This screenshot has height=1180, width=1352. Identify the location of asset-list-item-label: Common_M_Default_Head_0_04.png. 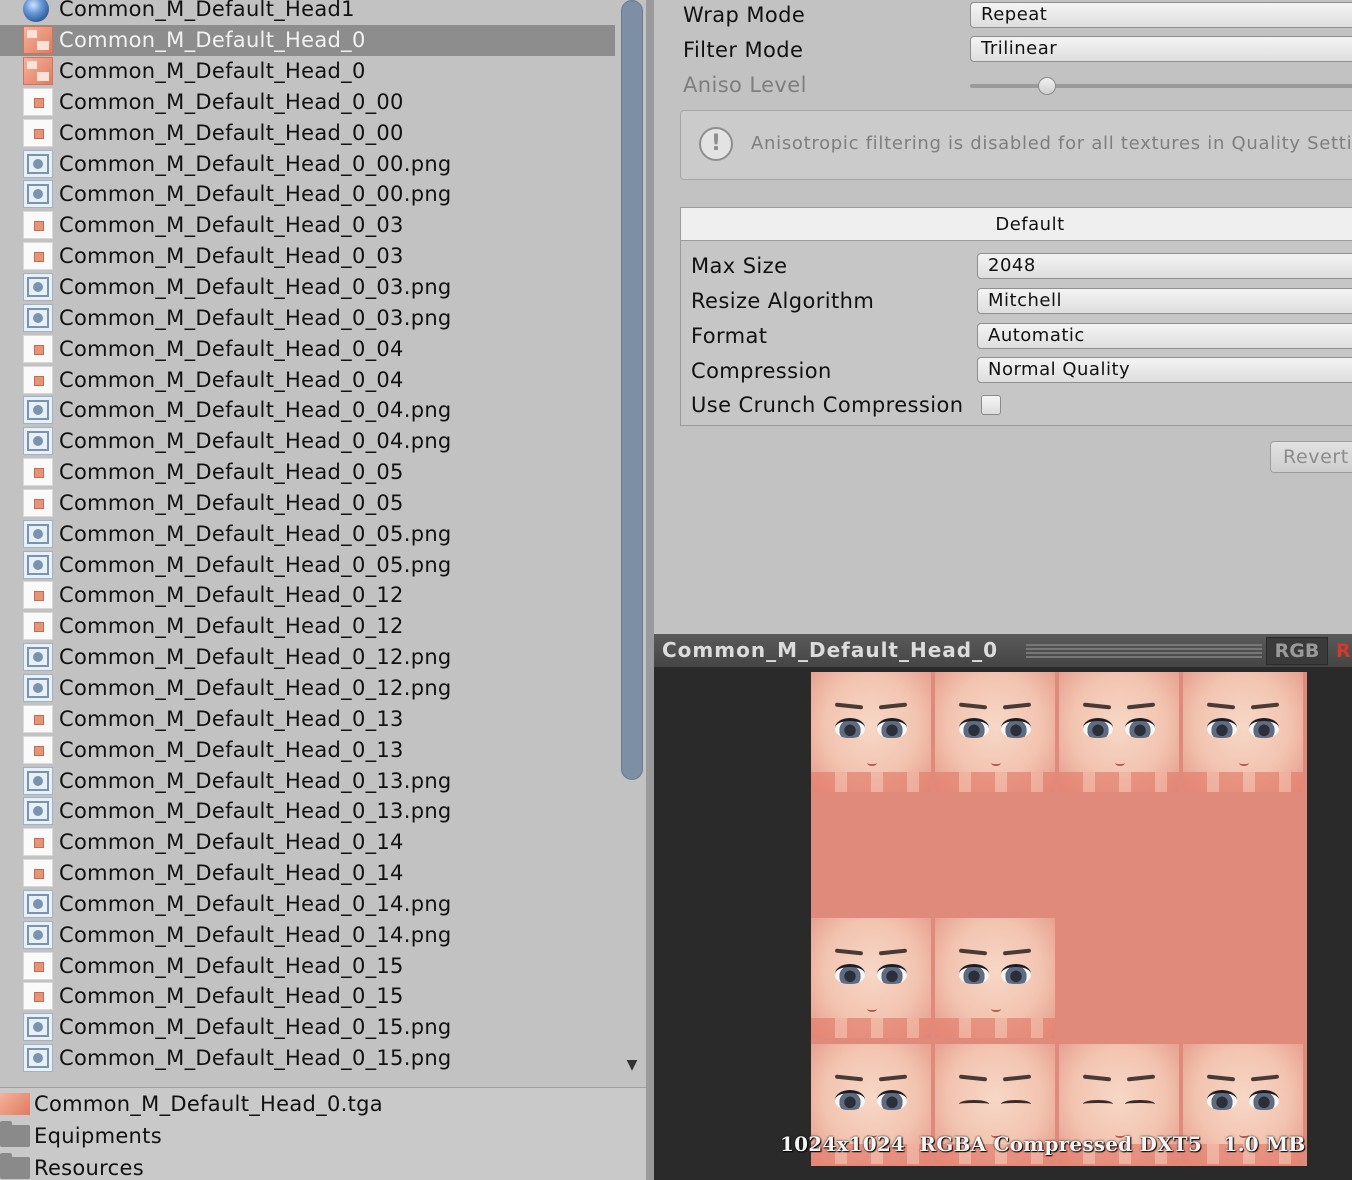
(255, 441).